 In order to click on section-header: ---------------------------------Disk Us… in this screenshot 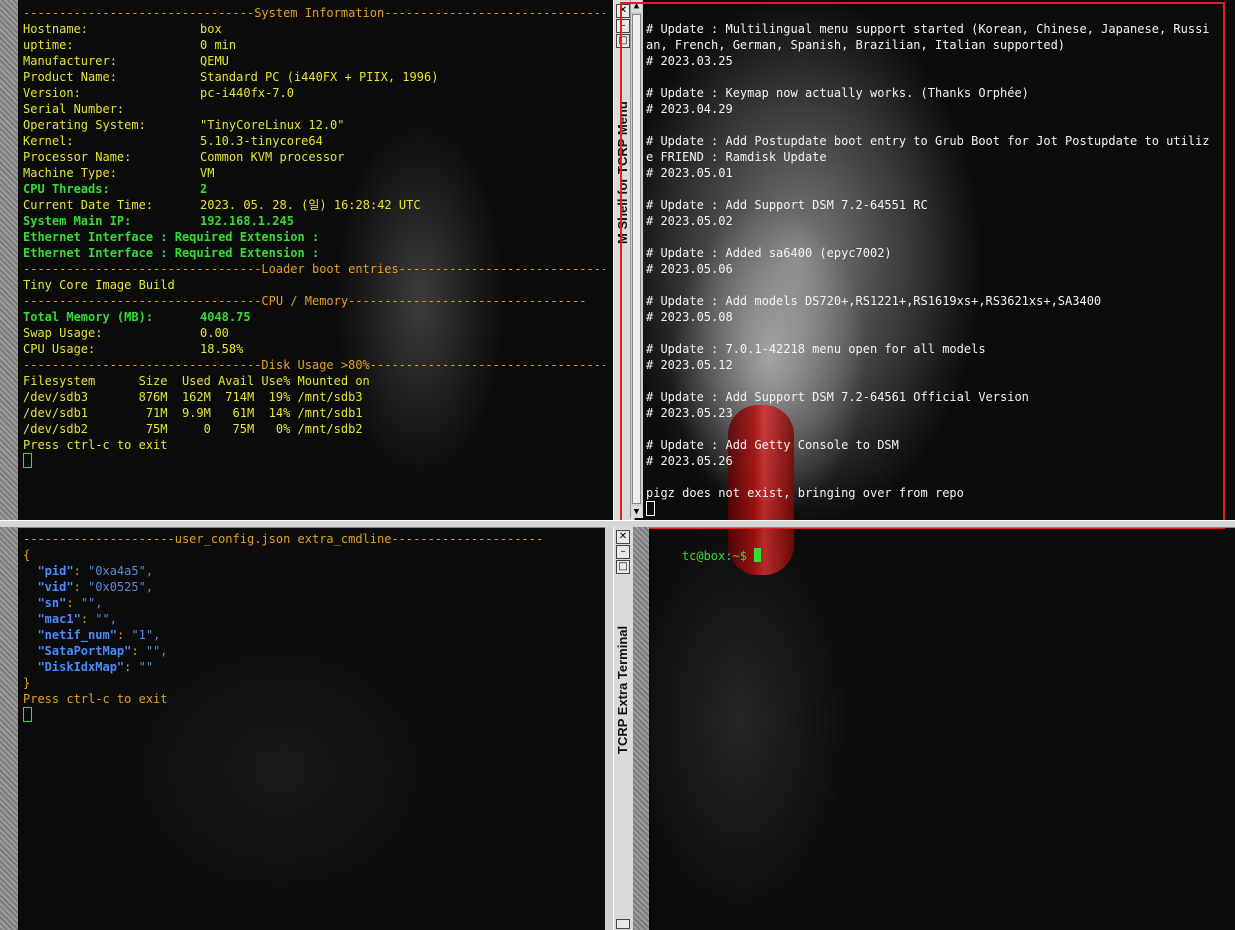, I will do `click(314, 365)`.